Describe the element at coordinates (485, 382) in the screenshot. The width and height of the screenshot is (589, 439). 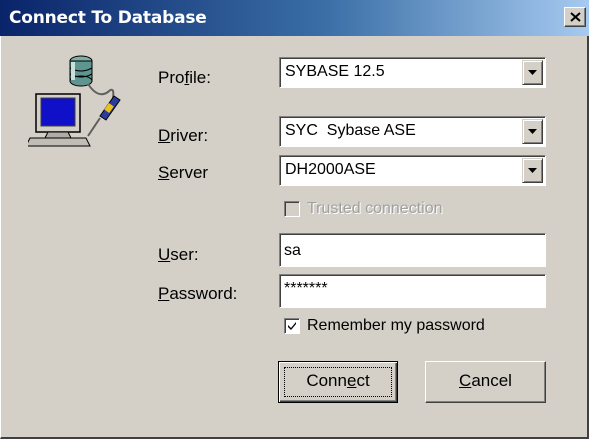
I see `cancel-button: Cancel` at that location.